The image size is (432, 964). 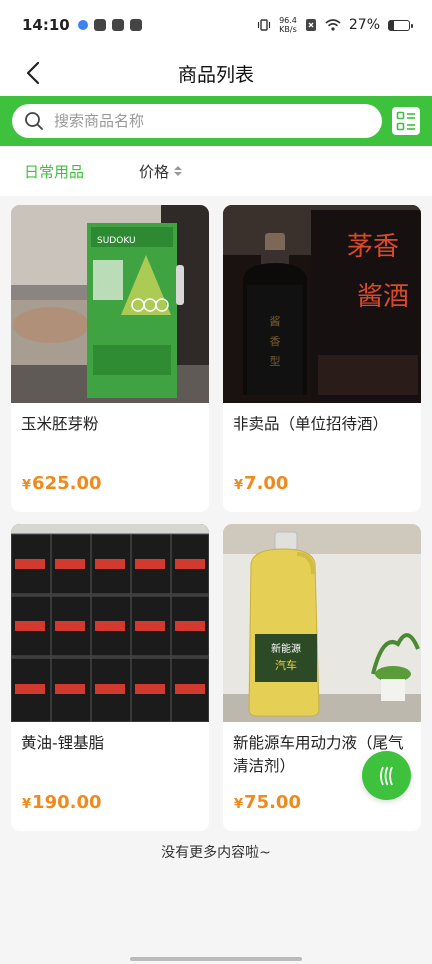 I want to click on product-price: ¥7.00, so click(x=261, y=483).